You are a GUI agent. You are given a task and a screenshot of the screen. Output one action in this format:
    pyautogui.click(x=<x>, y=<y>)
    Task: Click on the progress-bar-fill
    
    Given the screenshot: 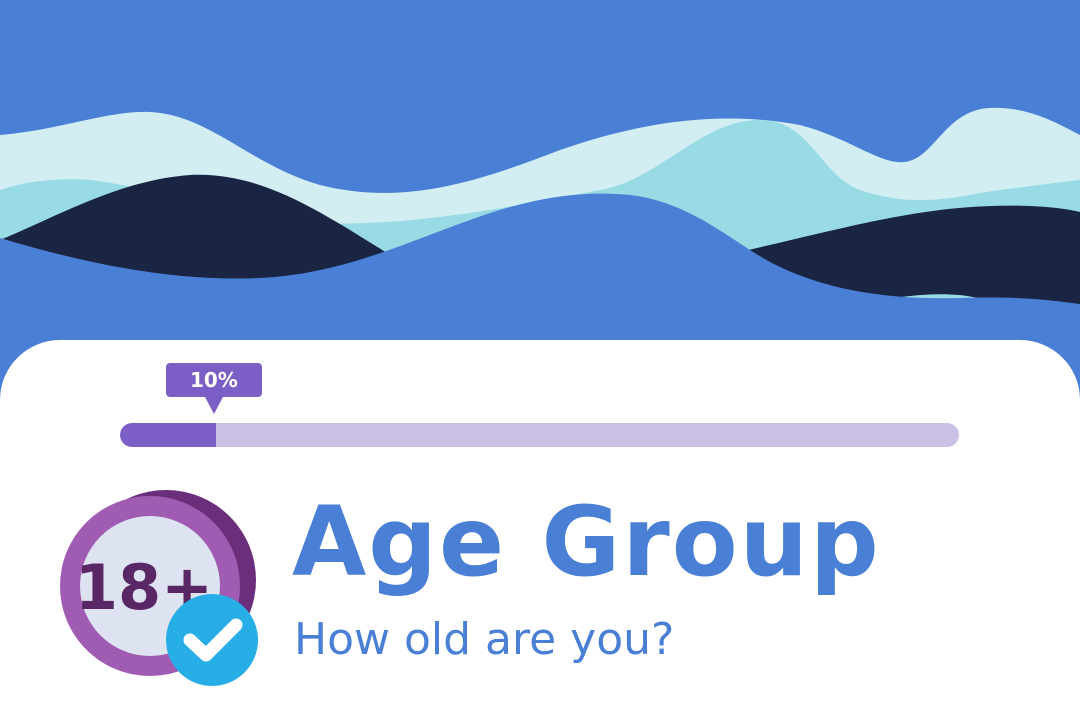 What is the action you would take?
    pyautogui.click(x=168, y=435)
    